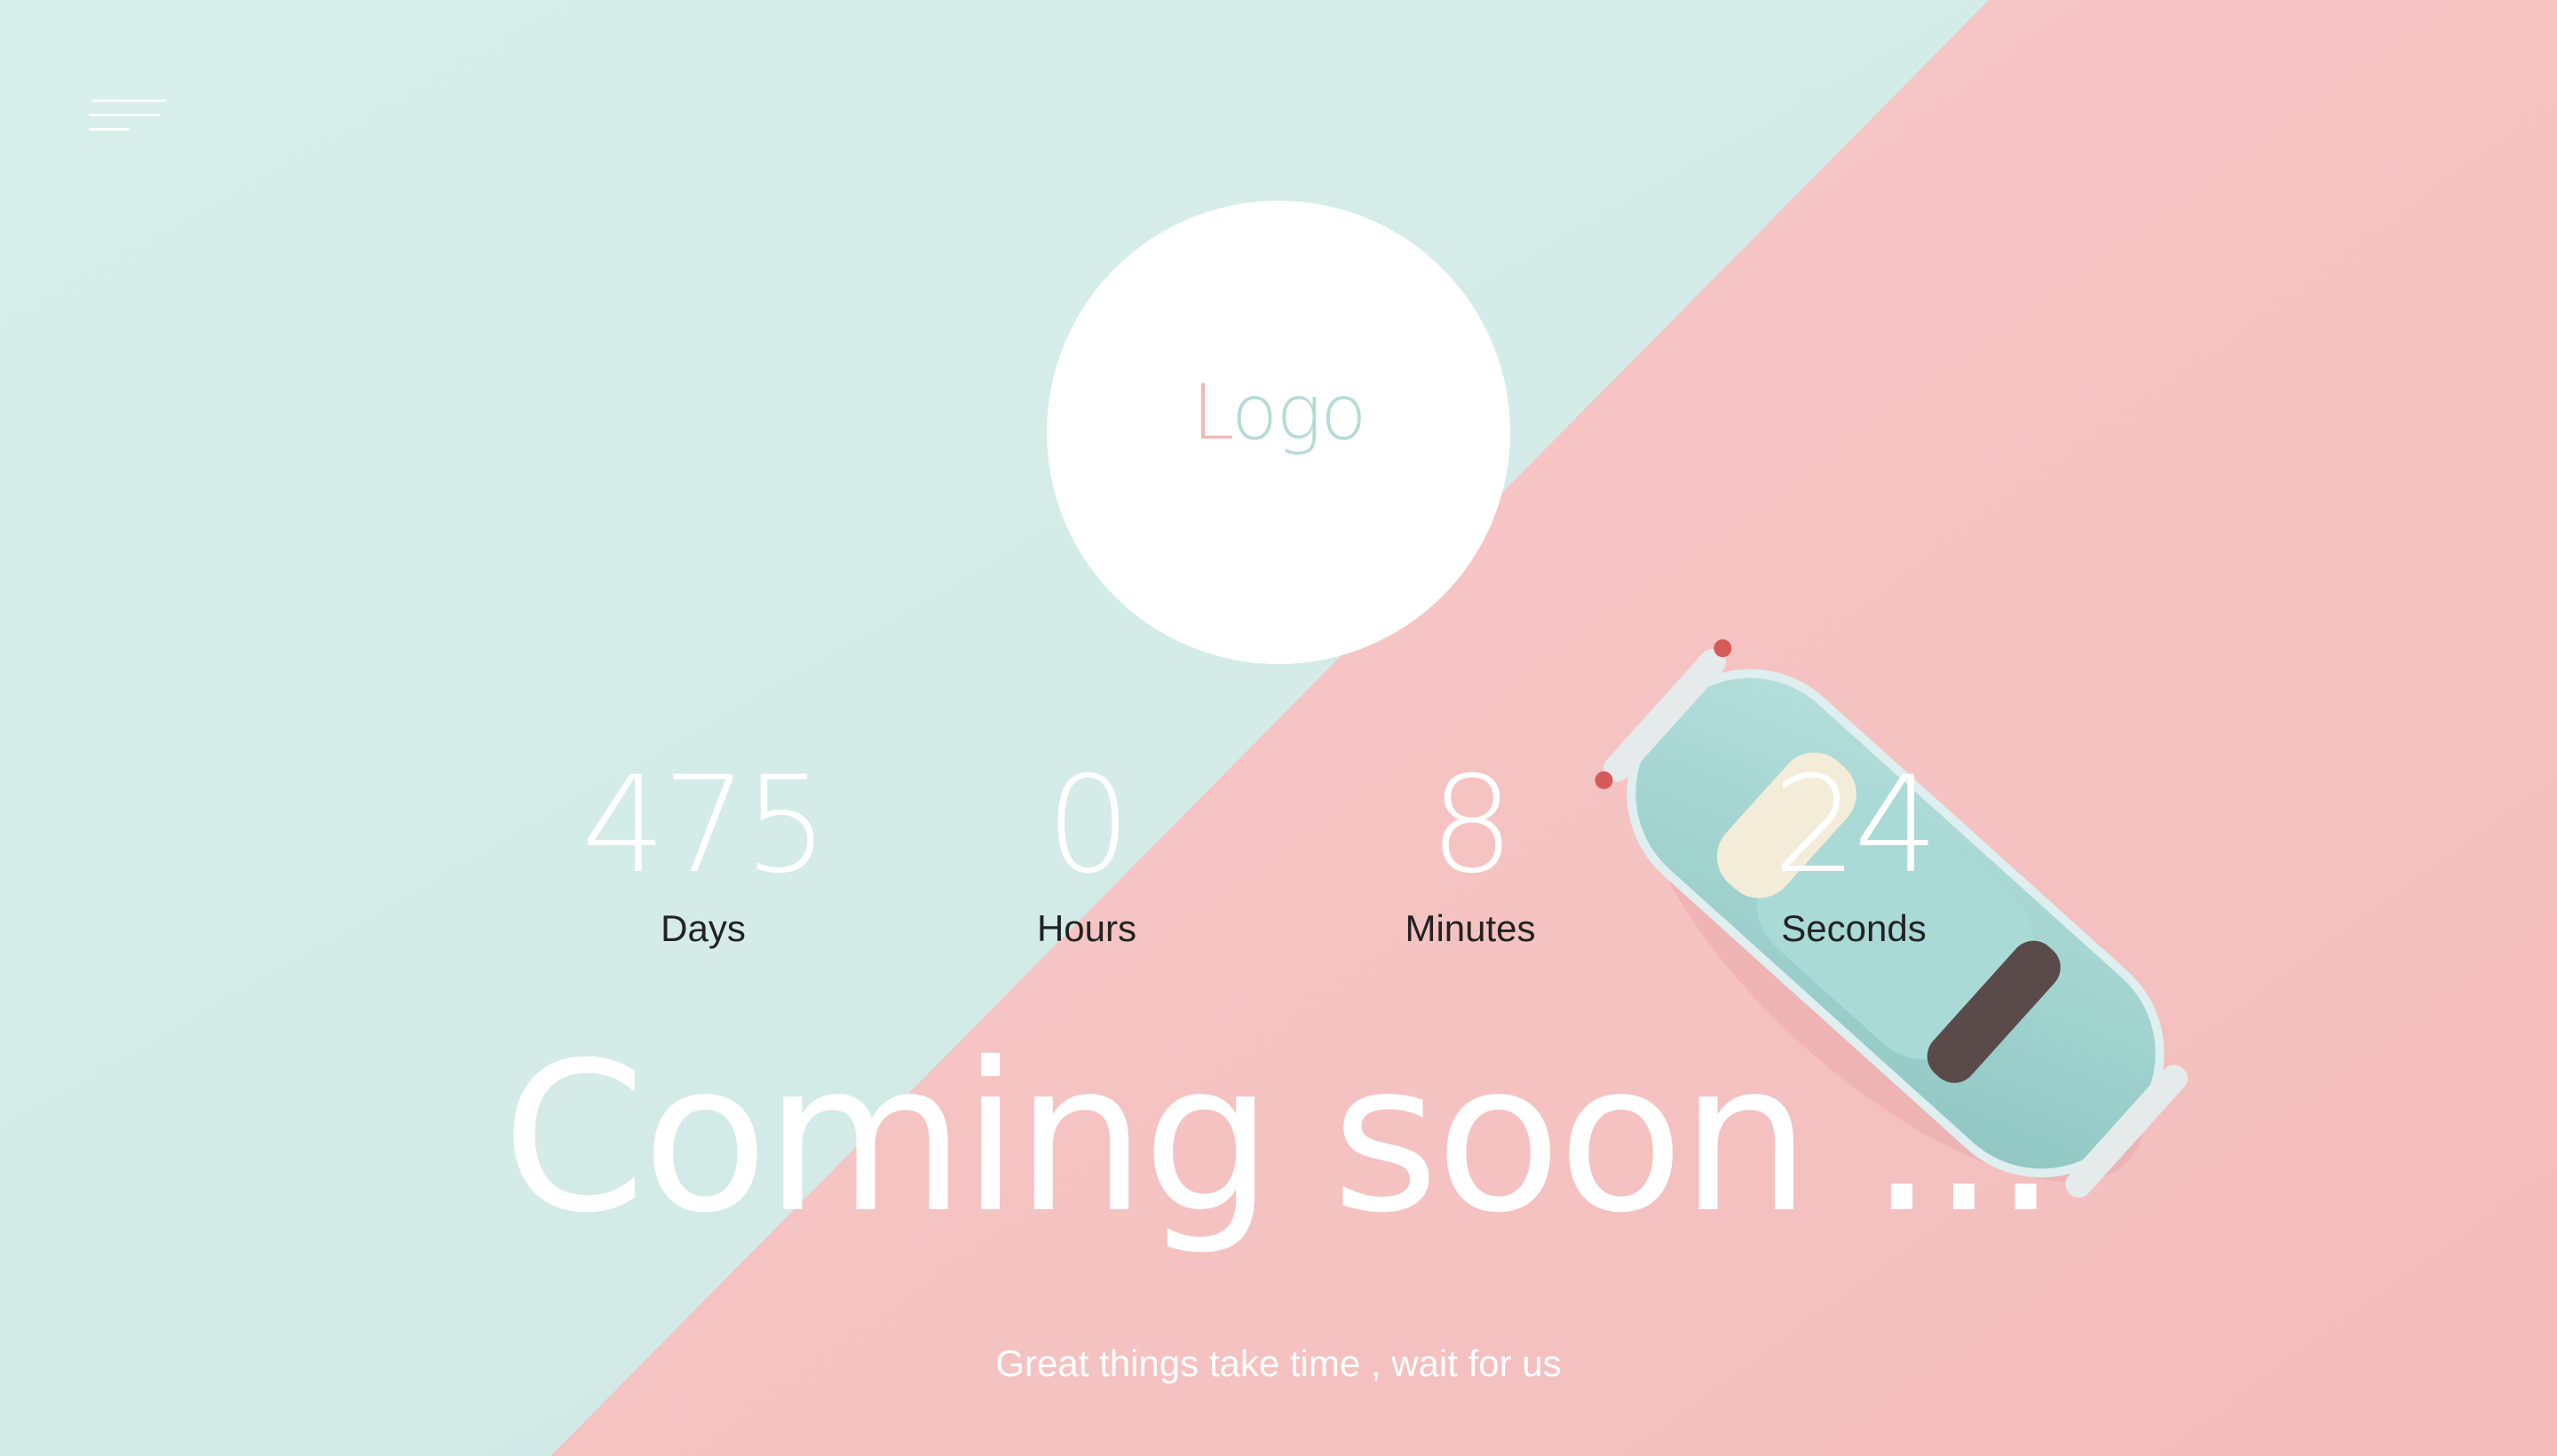 This screenshot has height=1456, width=2557. What do you see at coordinates (1088, 825) in the screenshot?
I see `countdown-hours-value: 0` at bounding box center [1088, 825].